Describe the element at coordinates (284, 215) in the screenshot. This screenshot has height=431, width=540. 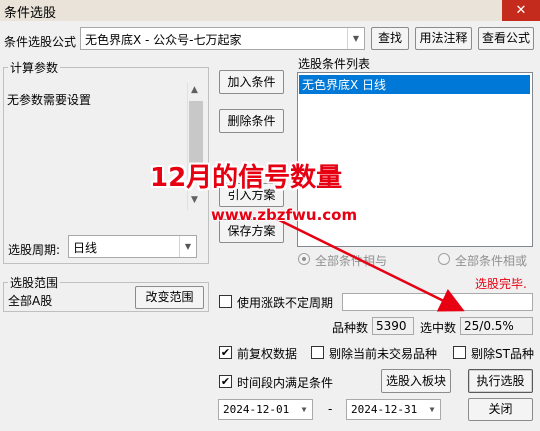
I see `watermark-url: www.zbzfwu.com` at that location.